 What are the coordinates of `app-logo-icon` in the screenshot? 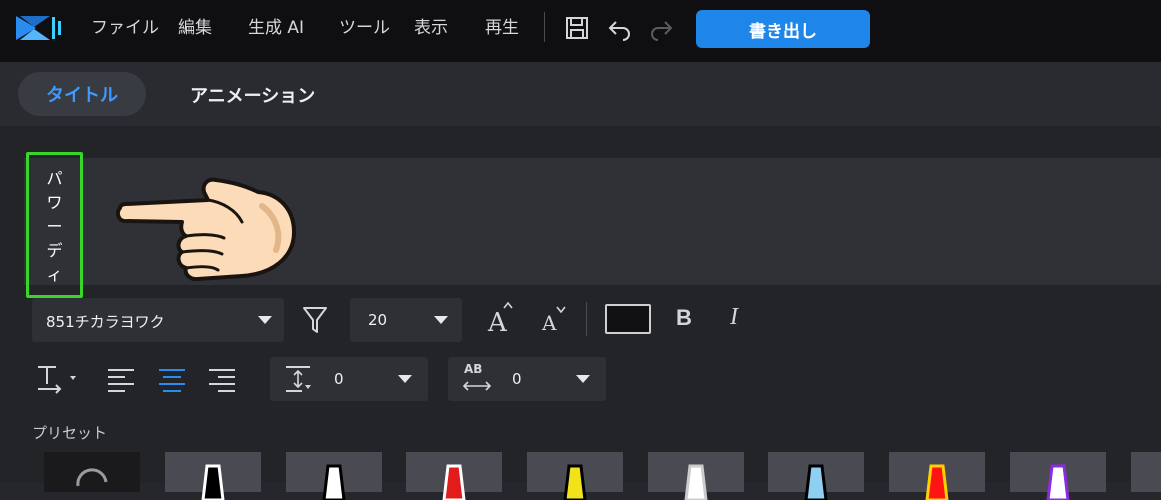 It's located at (38, 28).